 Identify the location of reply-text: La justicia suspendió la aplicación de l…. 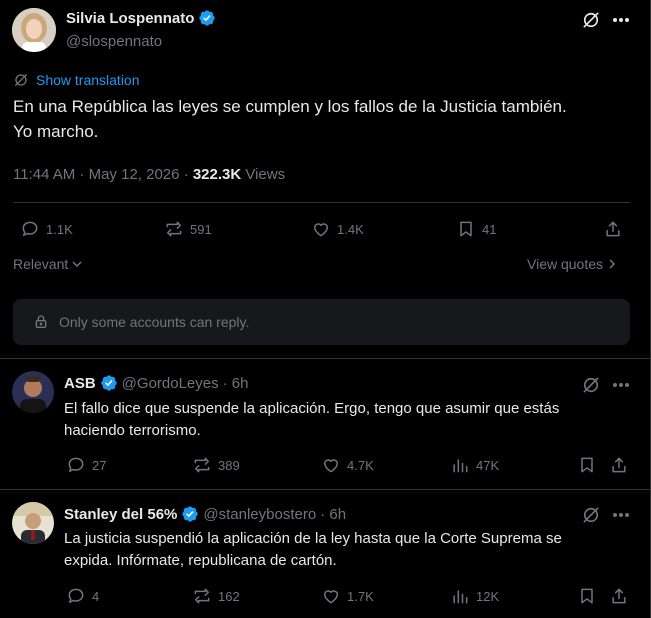
(351, 550).